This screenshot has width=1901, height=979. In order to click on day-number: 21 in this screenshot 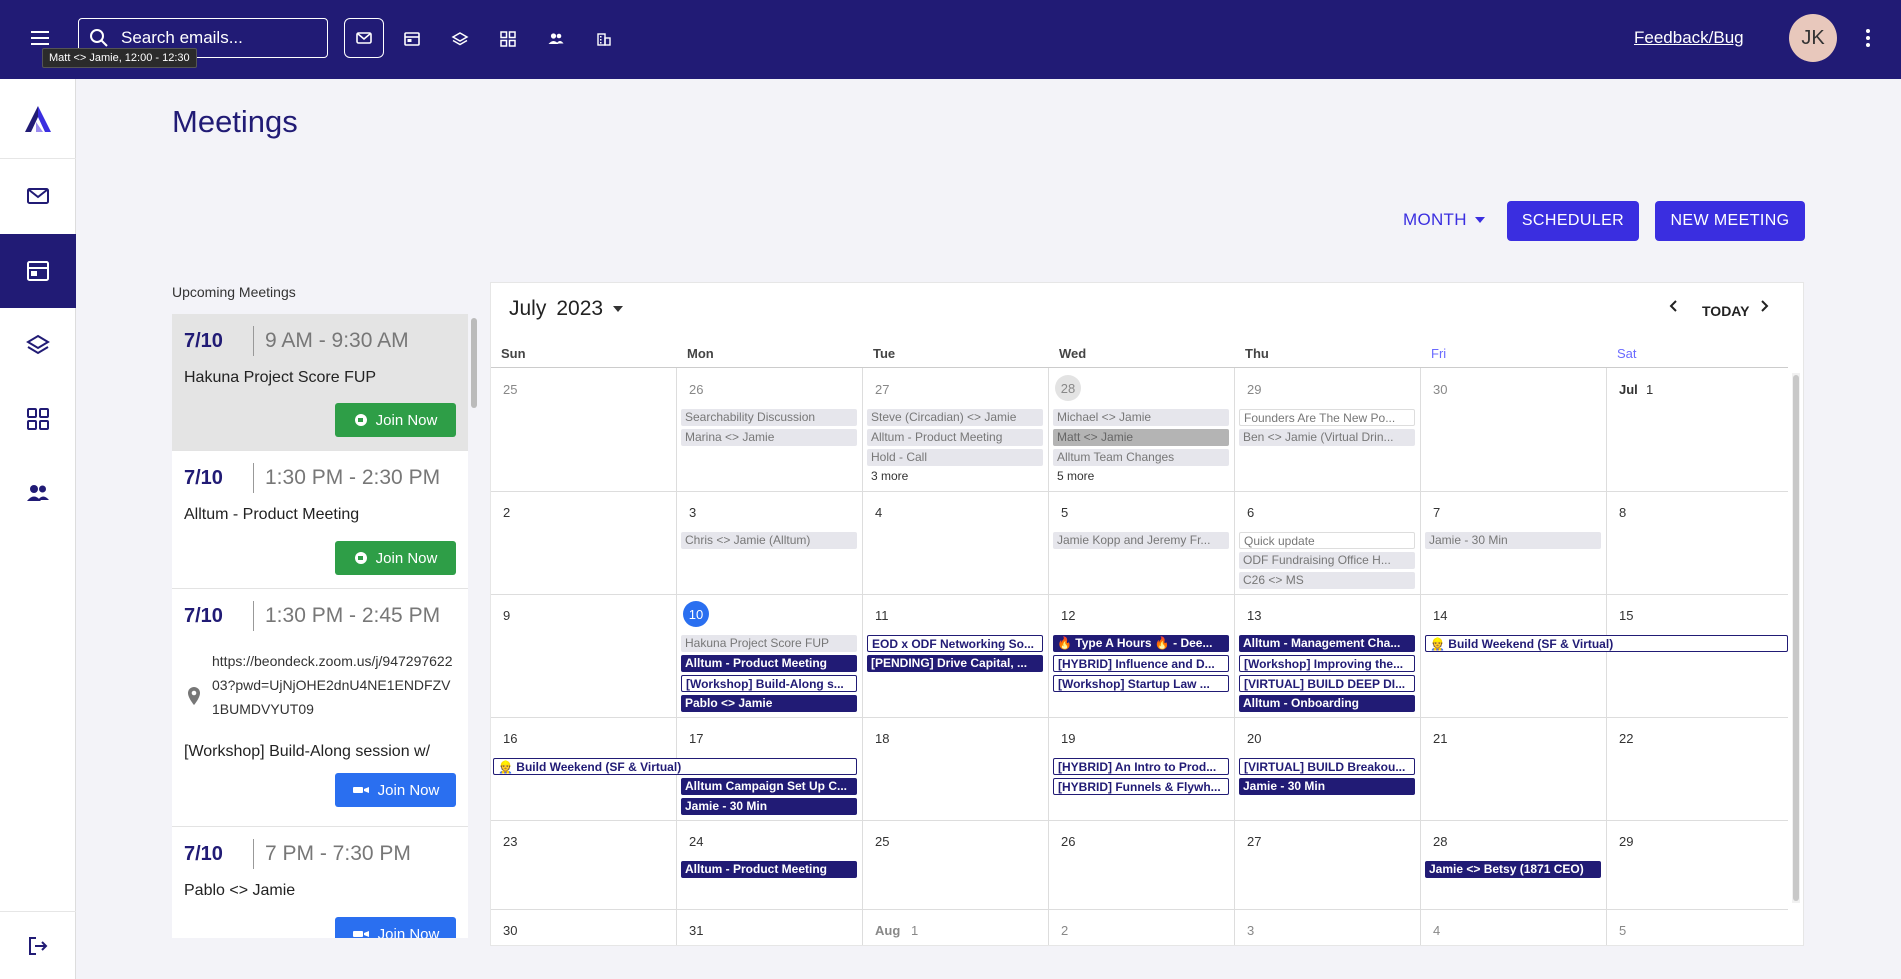, I will do `click(1440, 738)`.